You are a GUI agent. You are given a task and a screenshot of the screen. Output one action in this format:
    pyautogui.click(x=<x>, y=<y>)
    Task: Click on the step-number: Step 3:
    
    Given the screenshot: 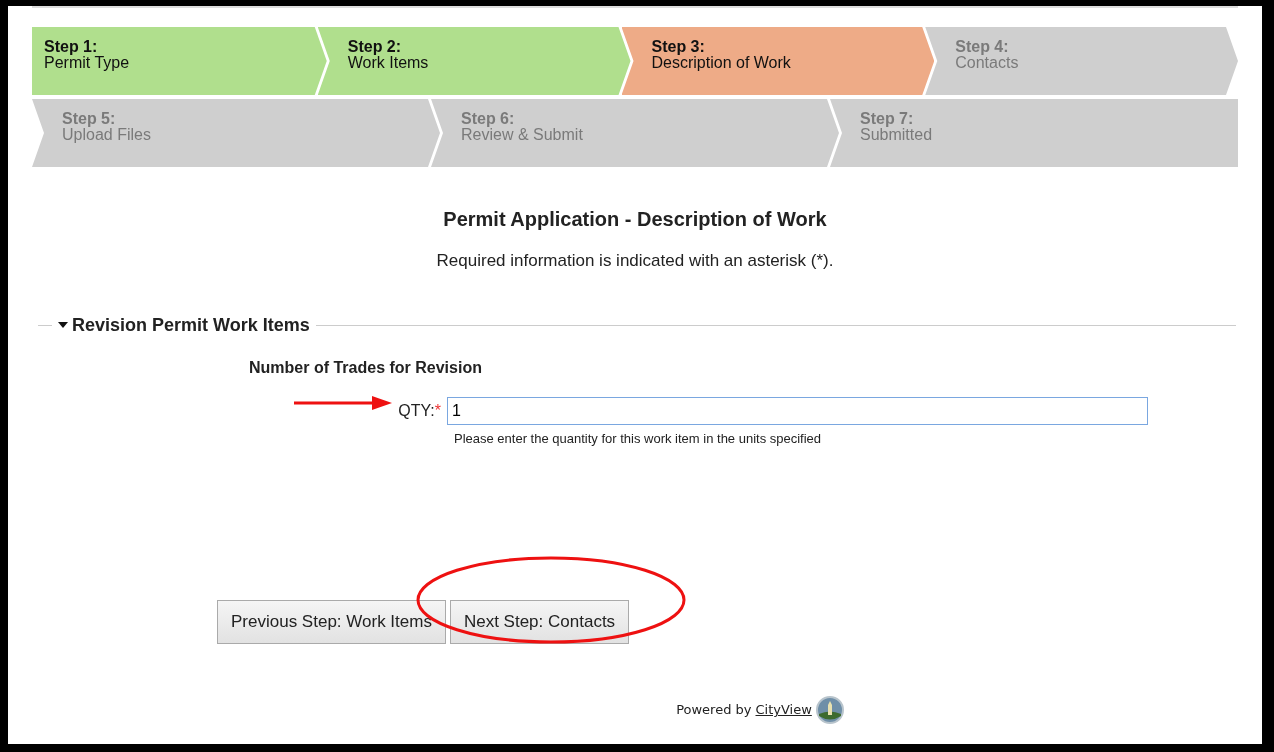 What is the action you would take?
    pyautogui.click(x=678, y=47)
    